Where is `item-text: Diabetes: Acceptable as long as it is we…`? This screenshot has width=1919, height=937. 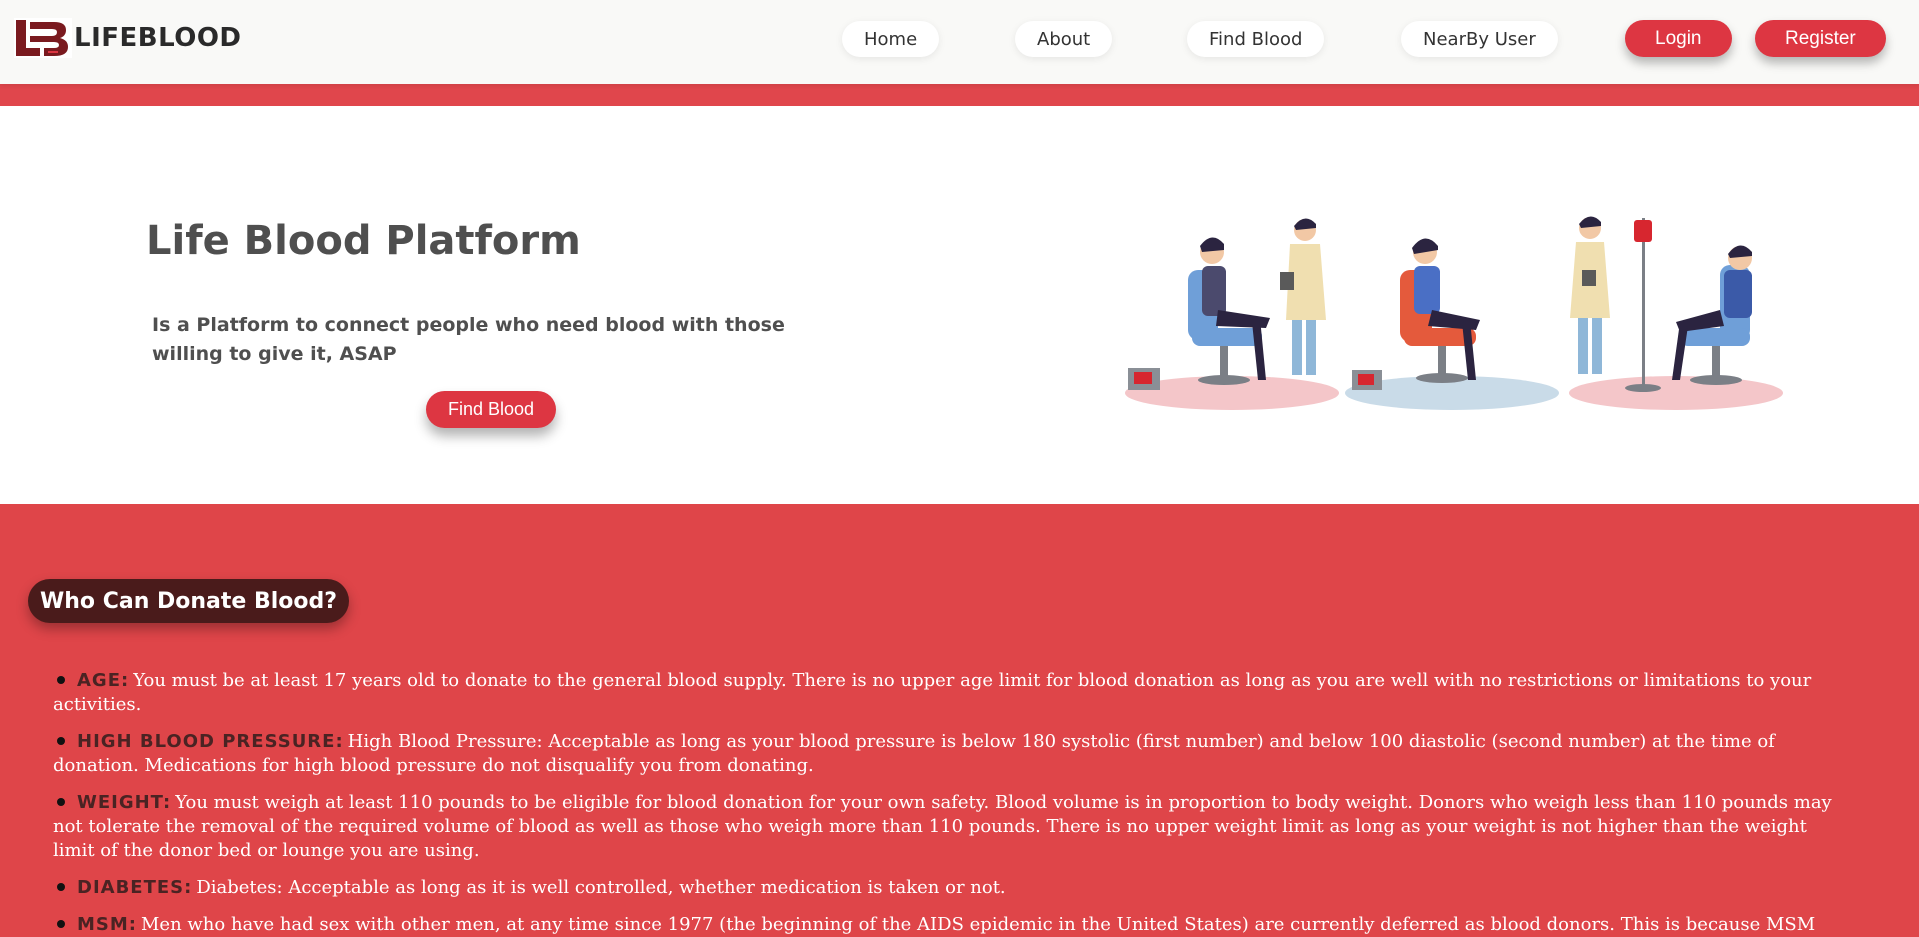 item-text: Diabetes: Acceptable as long as it is we… is located at coordinates (601, 887).